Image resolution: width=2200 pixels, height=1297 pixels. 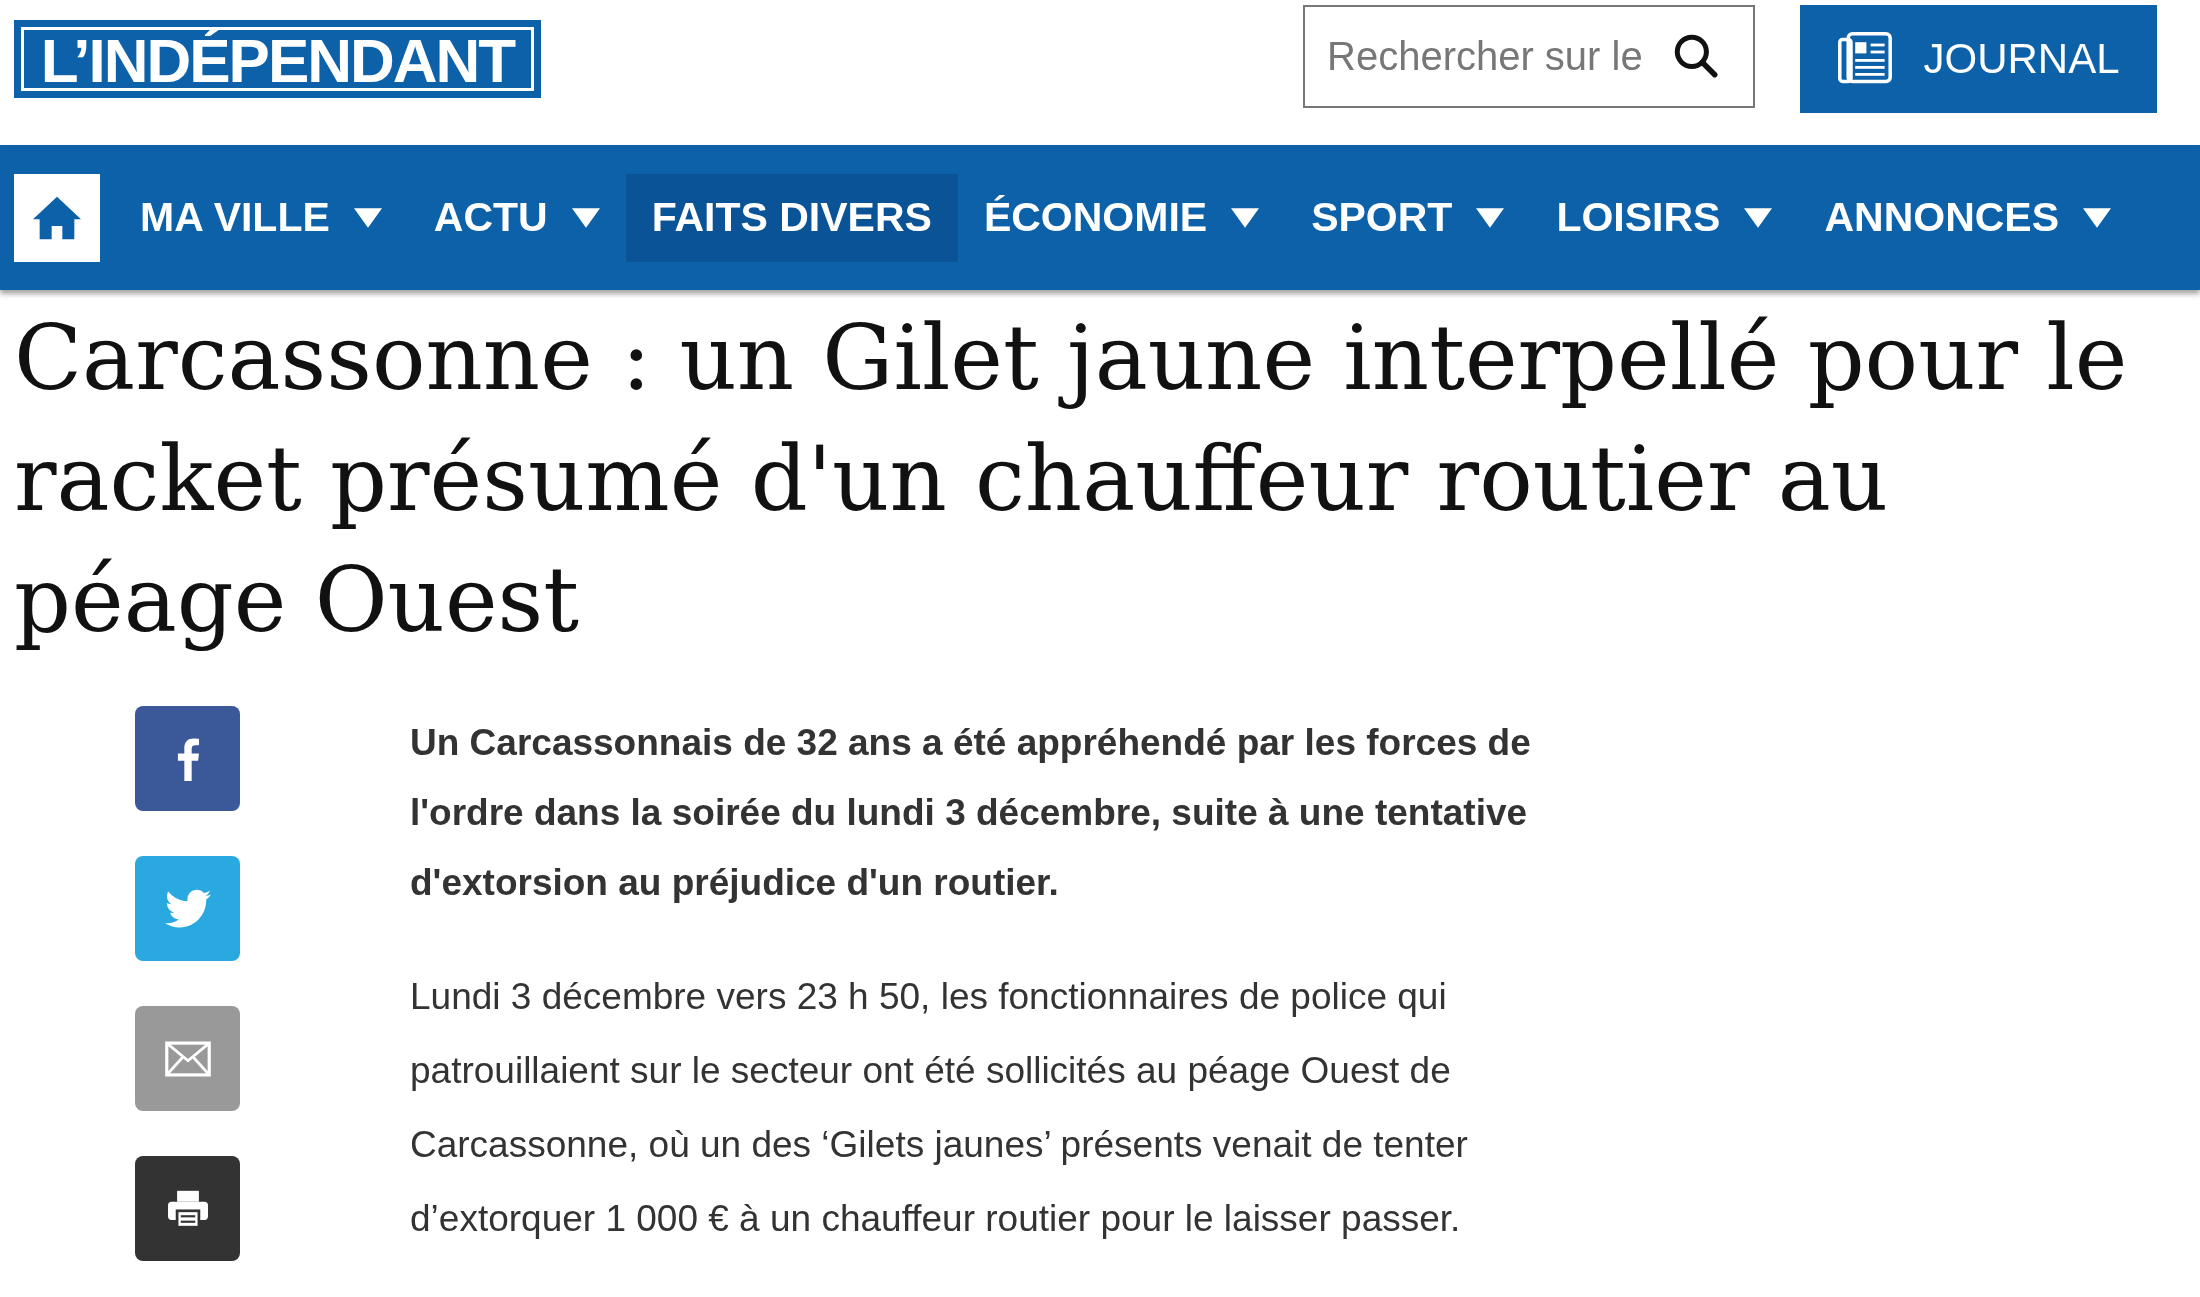 I want to click on envelope-icon, so click(x=187, y=1058).